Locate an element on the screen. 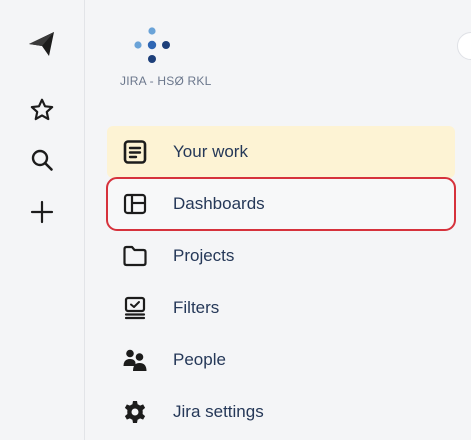 The width and height of the screenshot is (471, 440). filter-monitor-icon is located at coordinates (135, 308).